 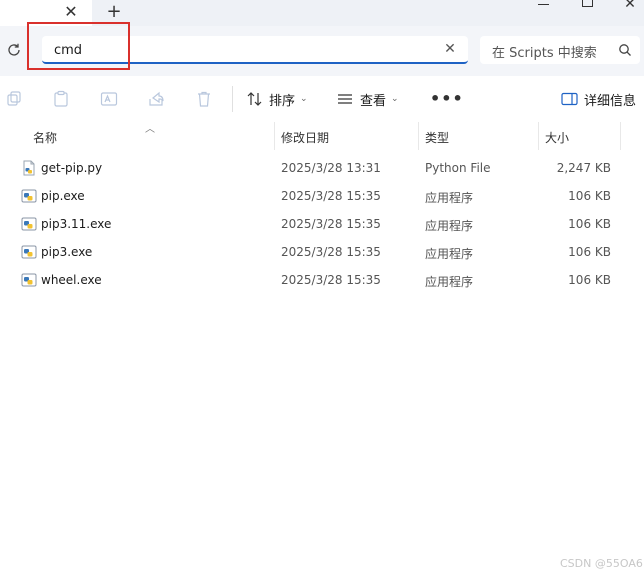 What do you see at coordinates (583, 168) in the screenshot?
I see `file-size: 2,247 KB` at bounding box center [583, 168].